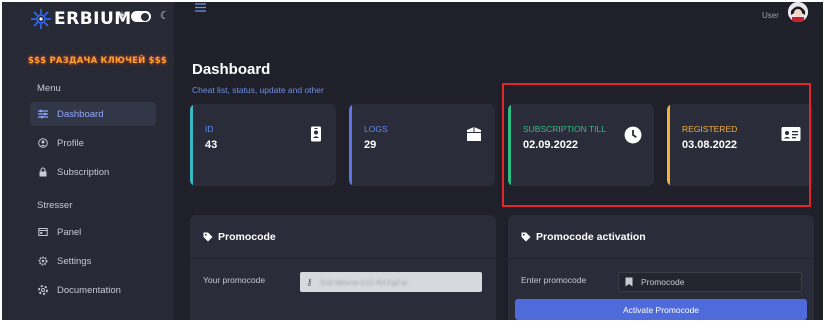 The width and height of the screenshot is (826, 322). I want to click on page-title: Dashboard, so click(231, 69).